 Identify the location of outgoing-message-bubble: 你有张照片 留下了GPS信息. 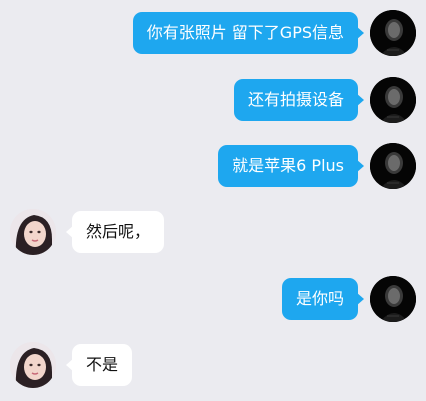
(248, 33).